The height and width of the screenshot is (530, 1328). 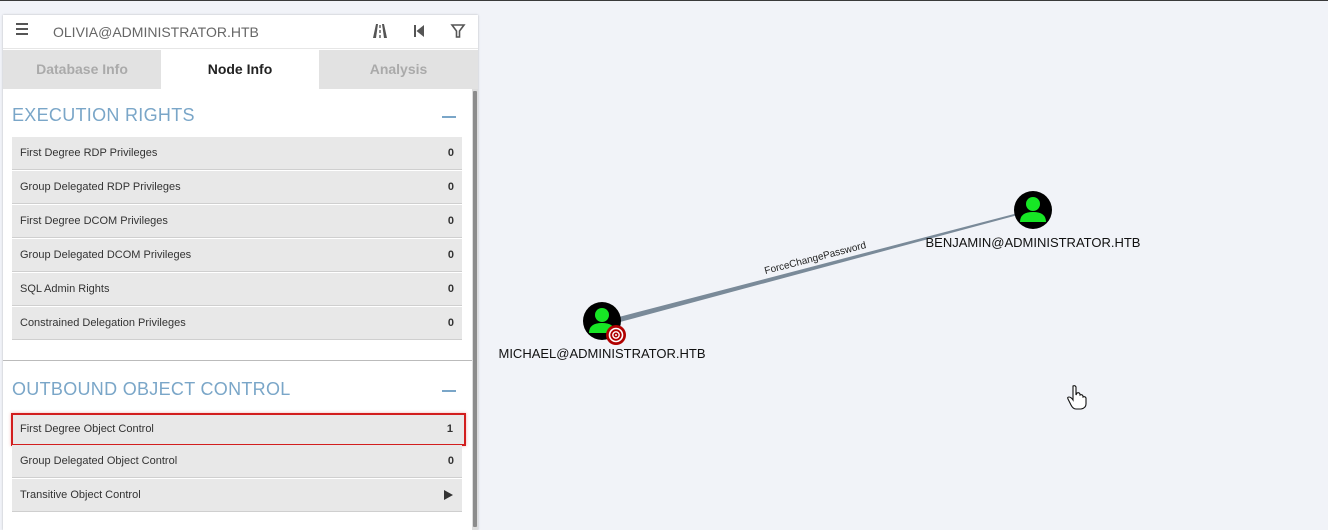 What do you see at coordinates (419, 31) in the screenshot?
I see `skip-back-icon` at bounding box center [419, 31].